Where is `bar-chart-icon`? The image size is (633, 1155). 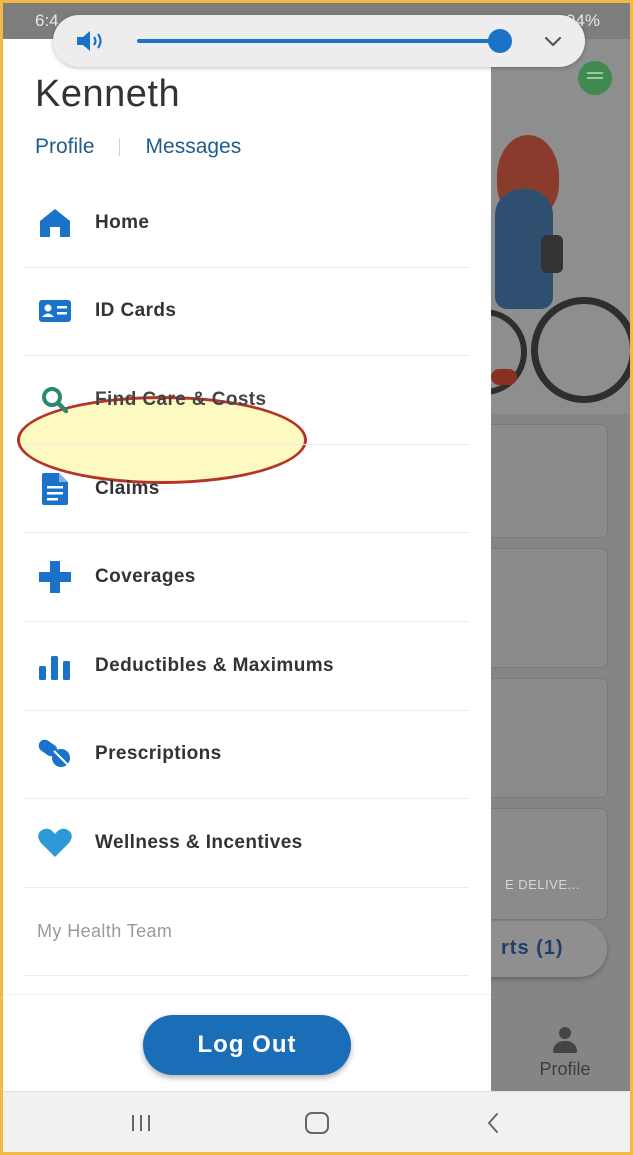 bar-chart-icon is located at coordinates (55, 666).